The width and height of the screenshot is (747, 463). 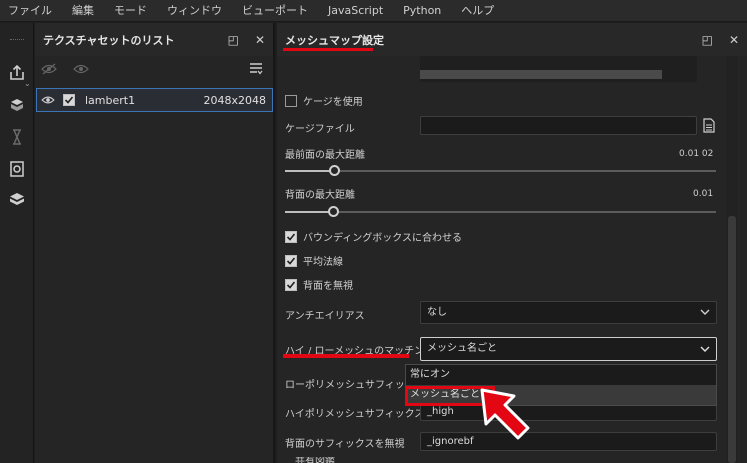 I want to click on eye-hidden-icon, so click(x=49, y=69).